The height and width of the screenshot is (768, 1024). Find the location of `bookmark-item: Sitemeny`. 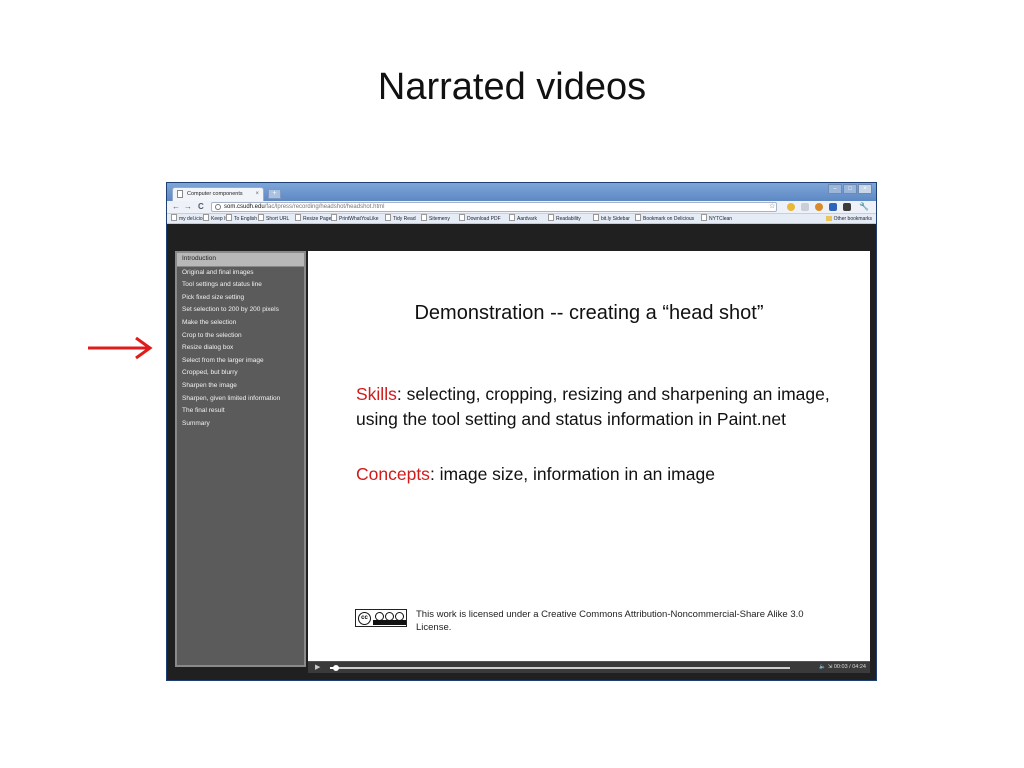

bookmark-item: Sitemeny is located at coordinates (435, 218).